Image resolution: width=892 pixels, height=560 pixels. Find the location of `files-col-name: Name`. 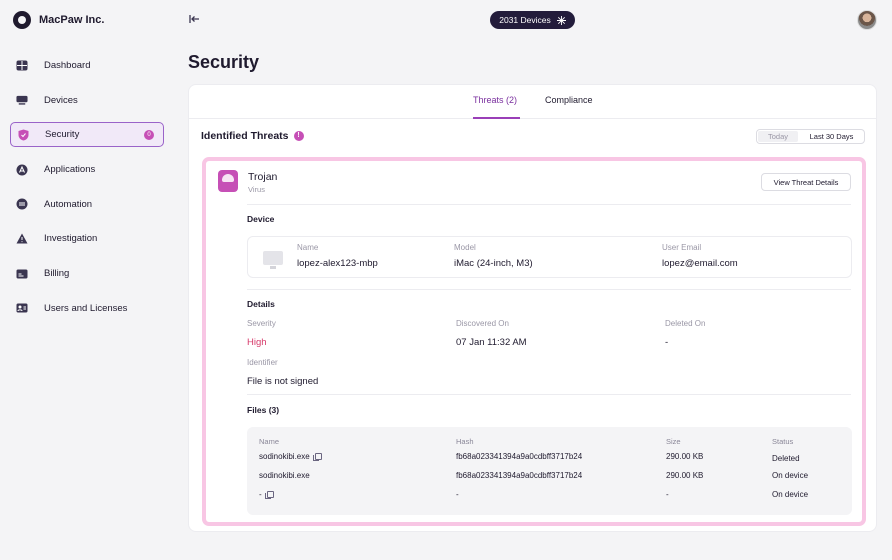

files-col-name: Name is located at coordinates (269, 441).